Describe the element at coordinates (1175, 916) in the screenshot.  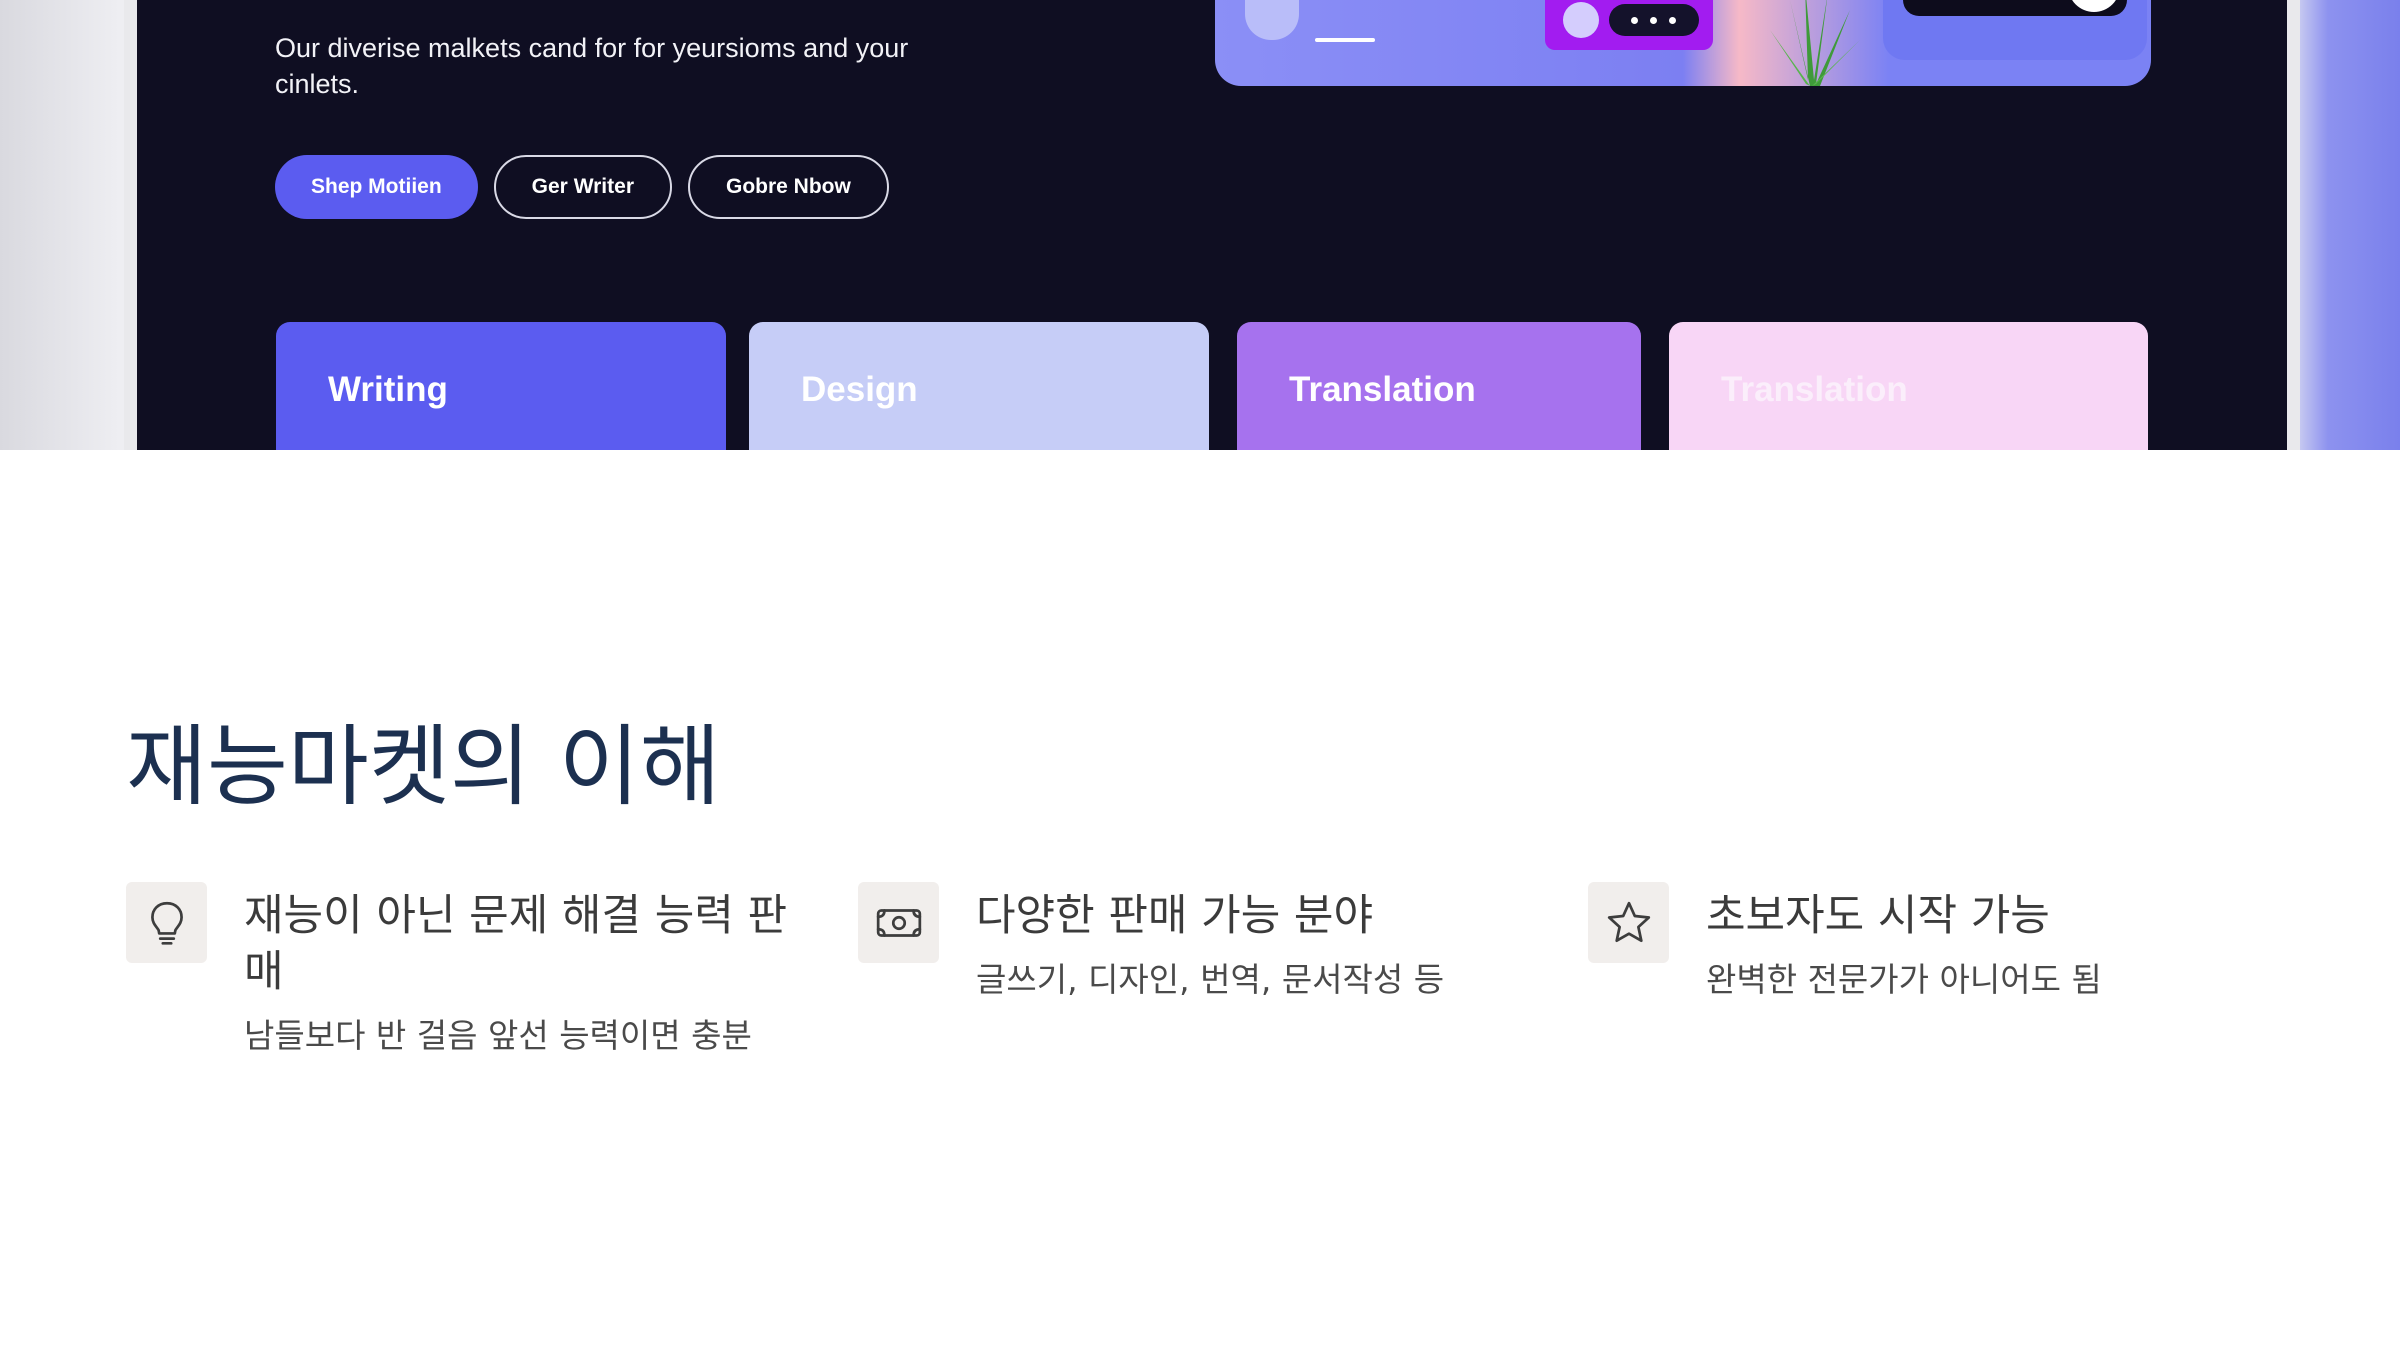
I see `feature-title: 다양한 판매 가능 분야` at that location.